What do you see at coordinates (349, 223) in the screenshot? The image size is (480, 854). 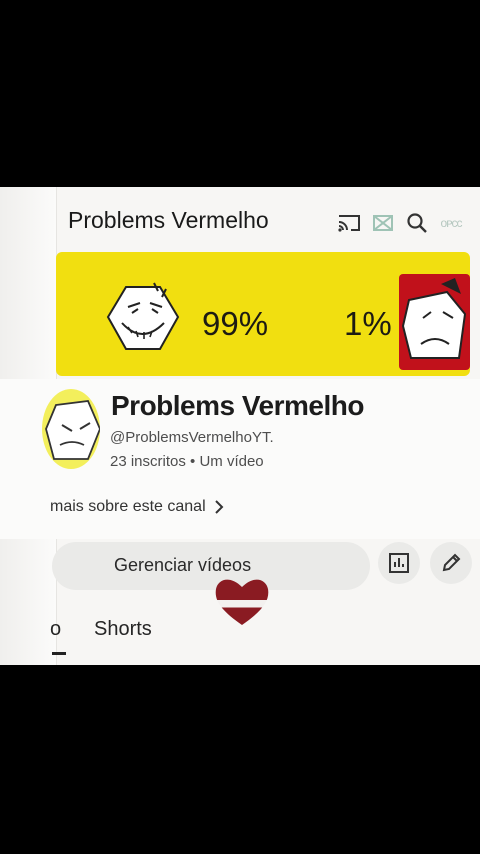 I see `cast-icon` at bounding box center [349, 223].